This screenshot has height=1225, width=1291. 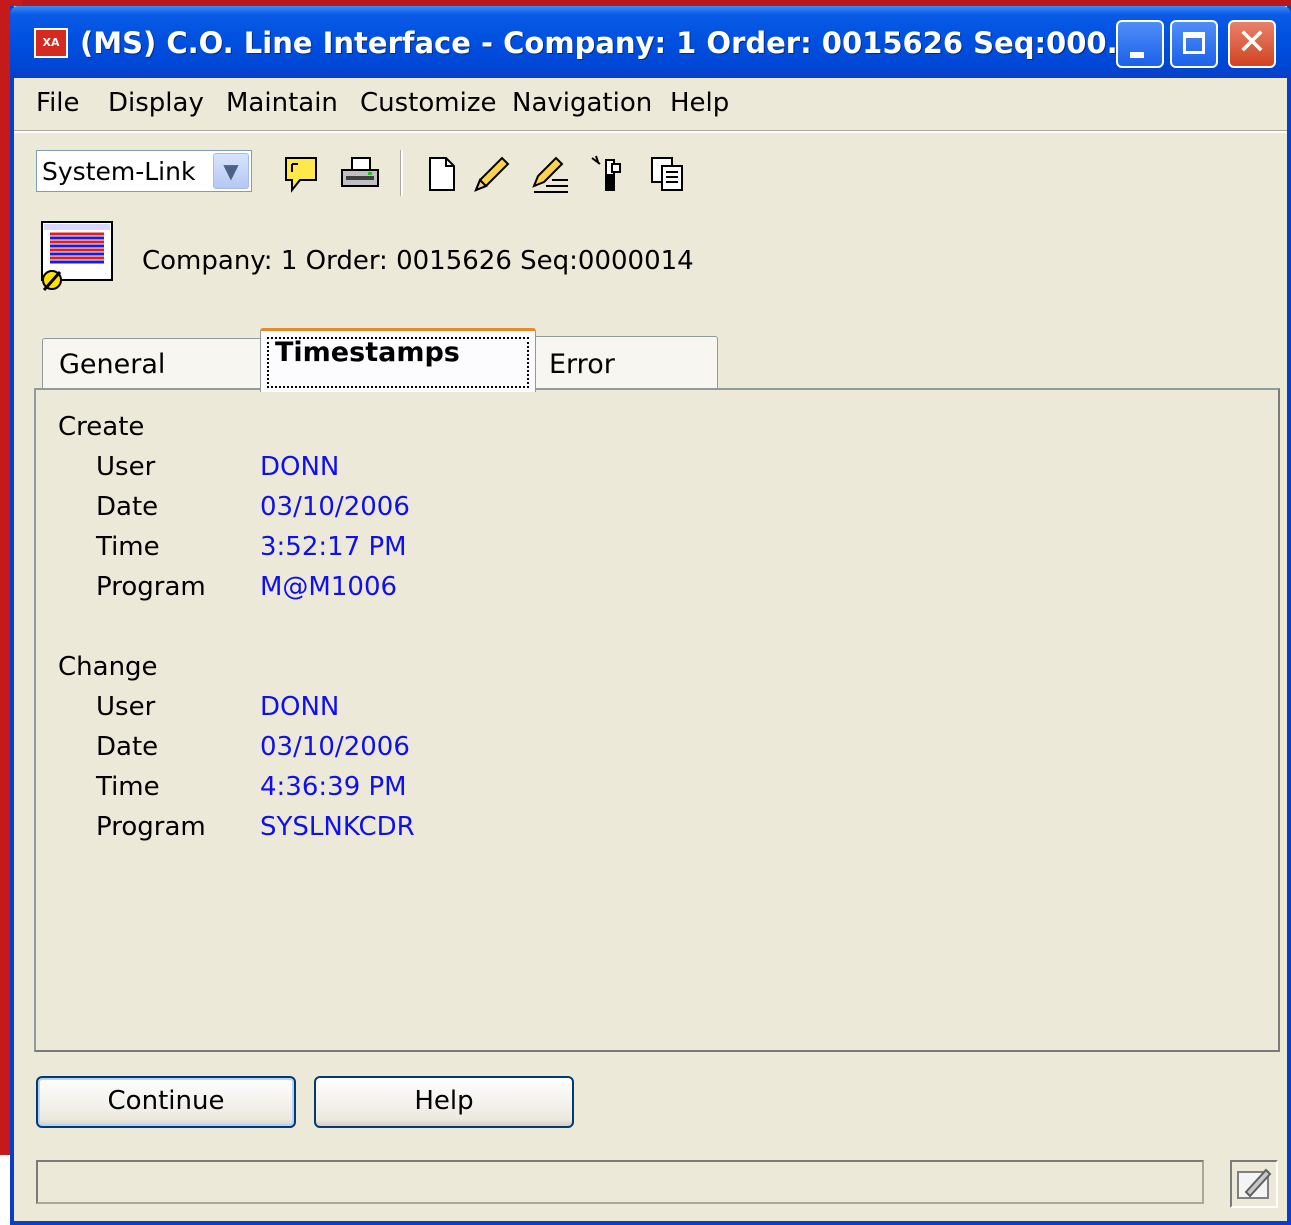 I want to click on tab-error: Error, so click(x=626, y=363).